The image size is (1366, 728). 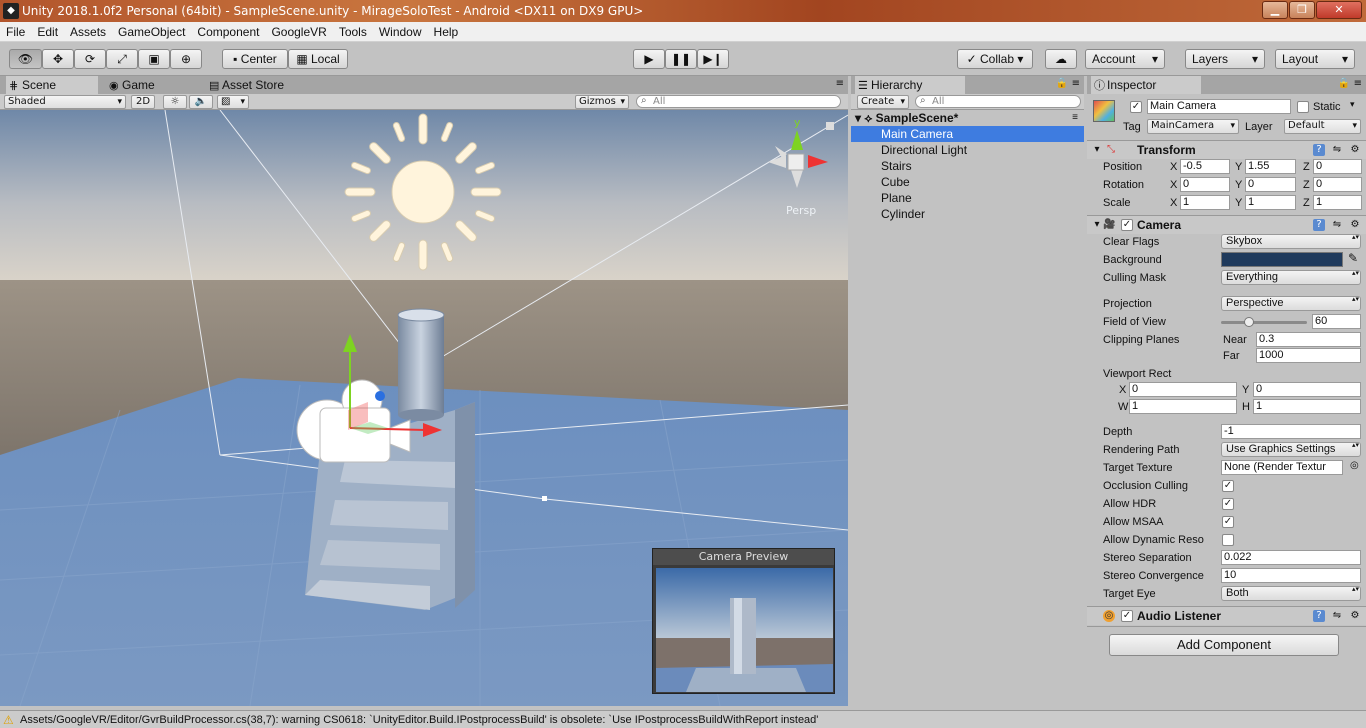 I want to click on stereo-convergence-field: 10, so click(x=1291, y=575).